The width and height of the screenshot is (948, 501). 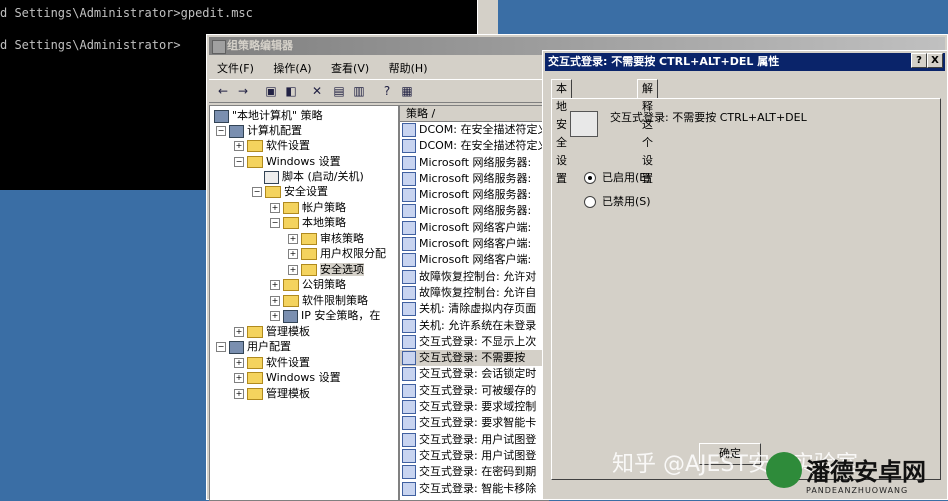 What do you see at coordinates (272, 393) in the screenshot?
I see `tree-item-user-admin-templates: + 管理模板` at bounding box center [272, 393].